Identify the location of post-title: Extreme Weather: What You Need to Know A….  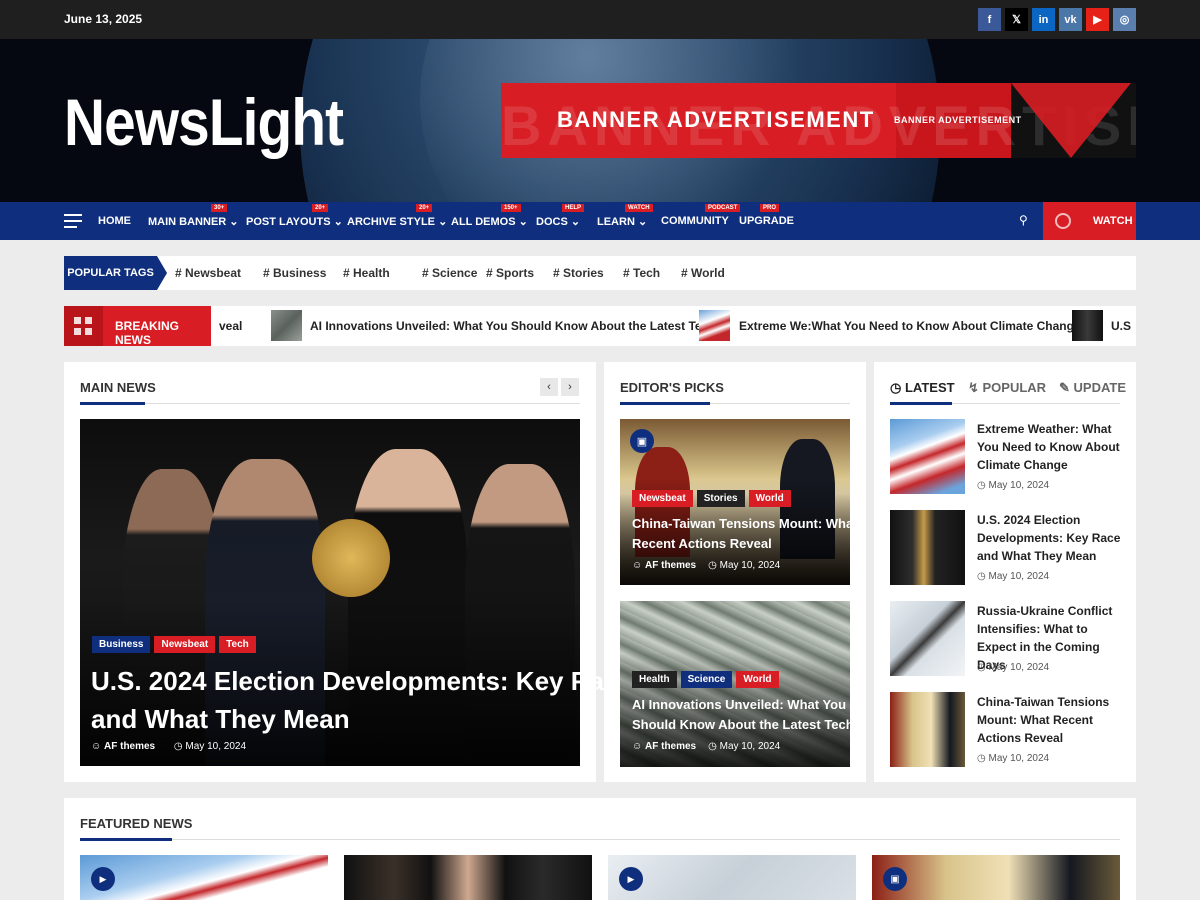
(1052, 447).